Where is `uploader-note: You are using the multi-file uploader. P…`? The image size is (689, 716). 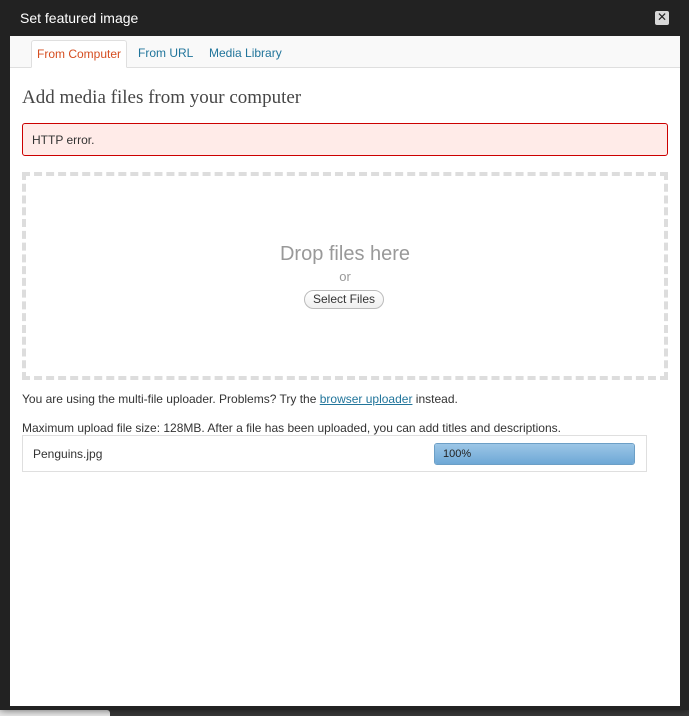
uploader-note: You are using the multi-file uploader. P… is located at coordinates (240, 399).